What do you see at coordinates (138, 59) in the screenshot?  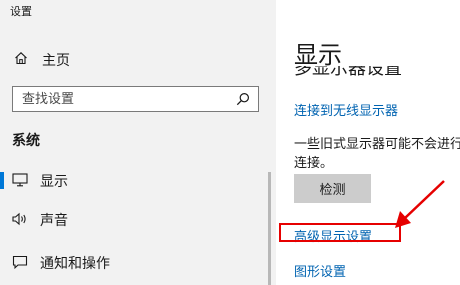 I see `sidebar-item-home: 主页` at bounding box center [138, 59].